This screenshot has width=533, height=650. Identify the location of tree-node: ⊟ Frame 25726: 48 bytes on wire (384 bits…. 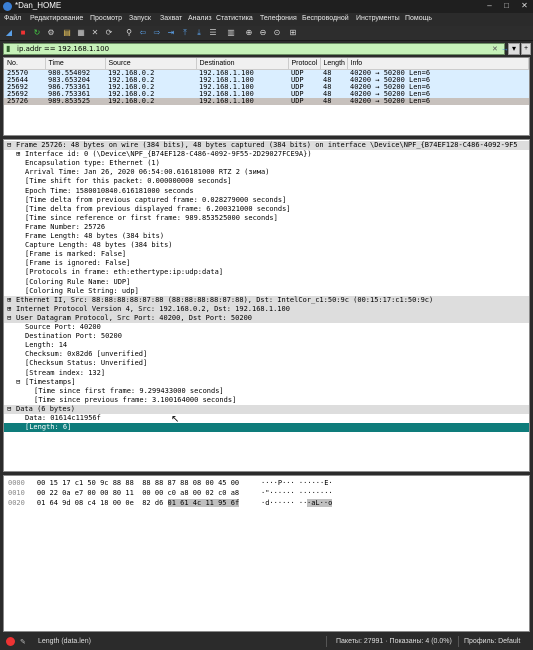
(266, 145).